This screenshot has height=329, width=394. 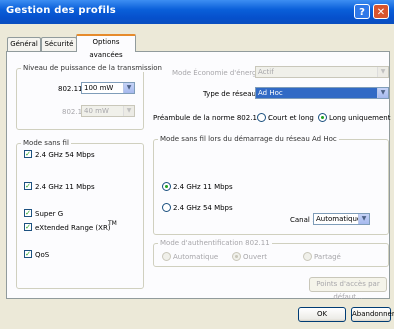 What do you see at coordinates (362, 11) in the screenshot?
I see `help-button: ?` at bounding box center [362, 11].